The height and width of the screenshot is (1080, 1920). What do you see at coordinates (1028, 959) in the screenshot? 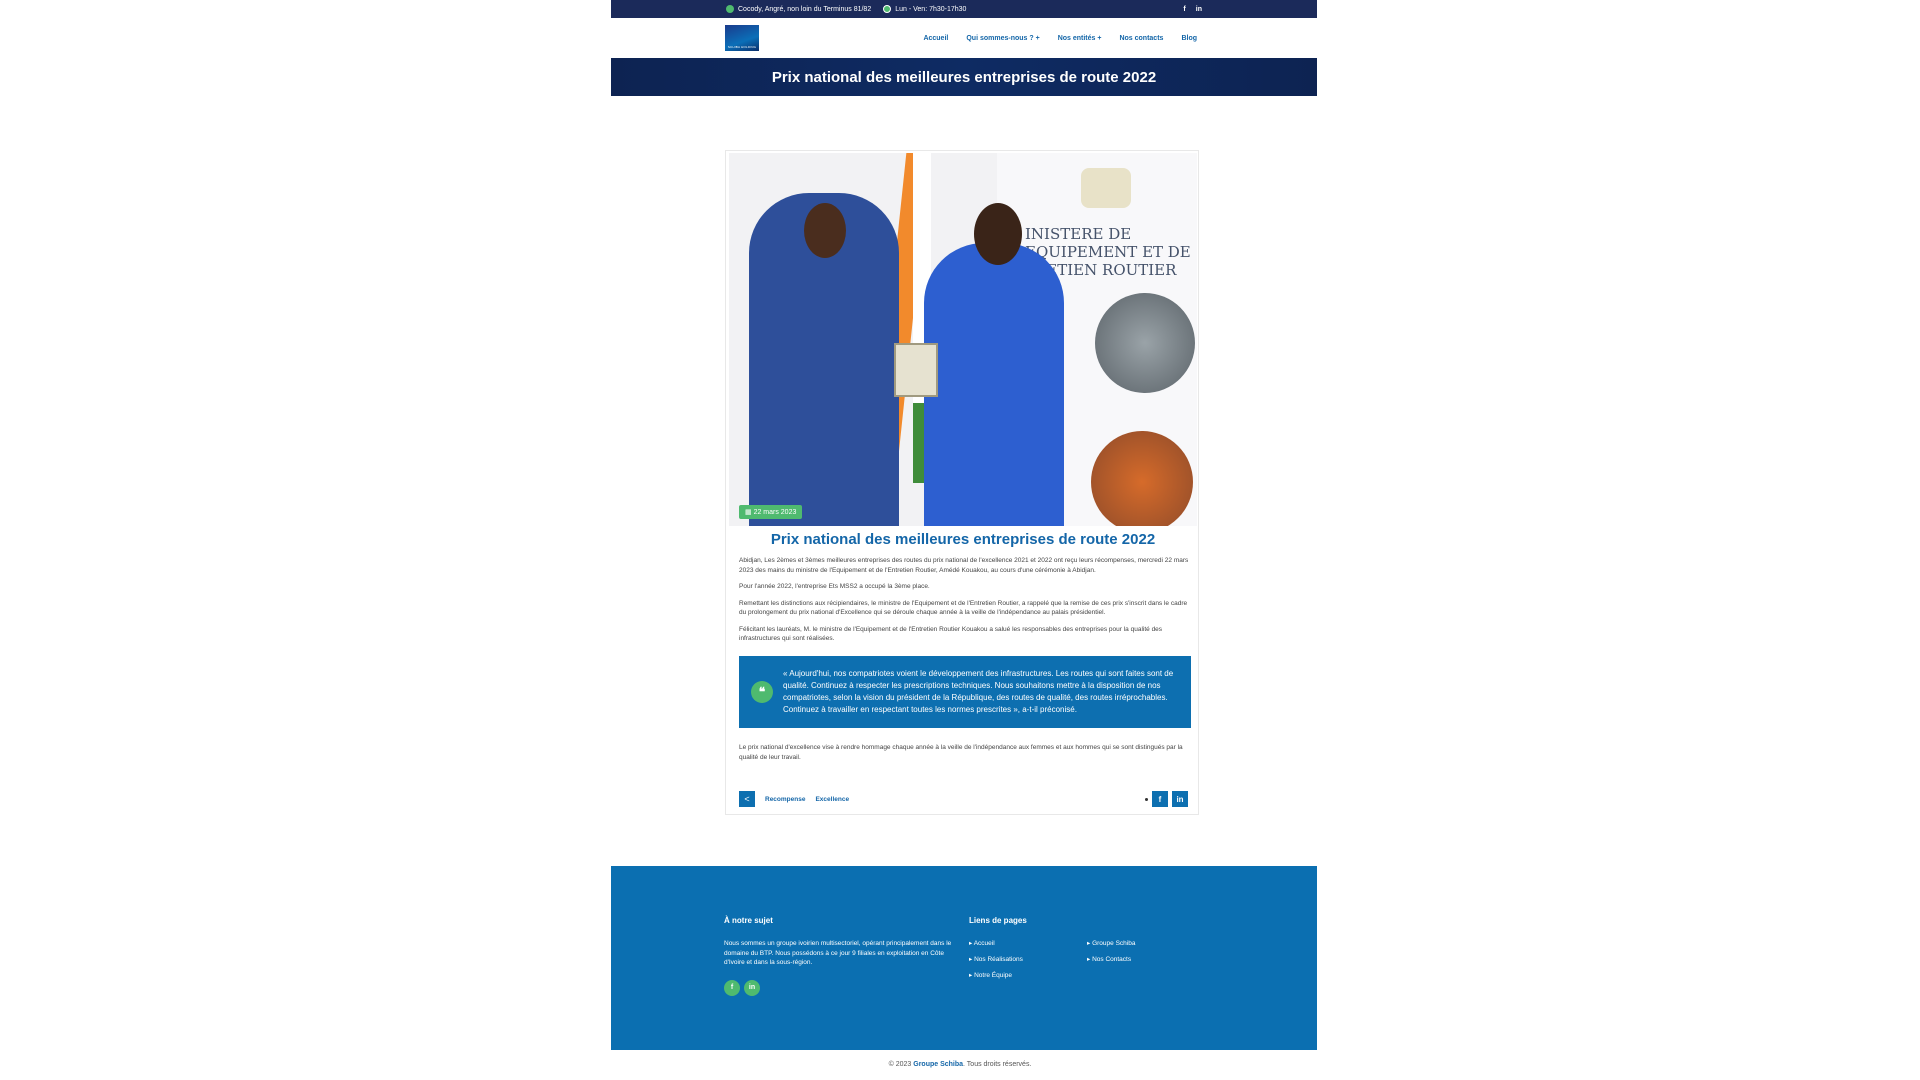
I see `footer-link-nos-realisations: Nos Réalisations` at bounding box center [1028, 959].